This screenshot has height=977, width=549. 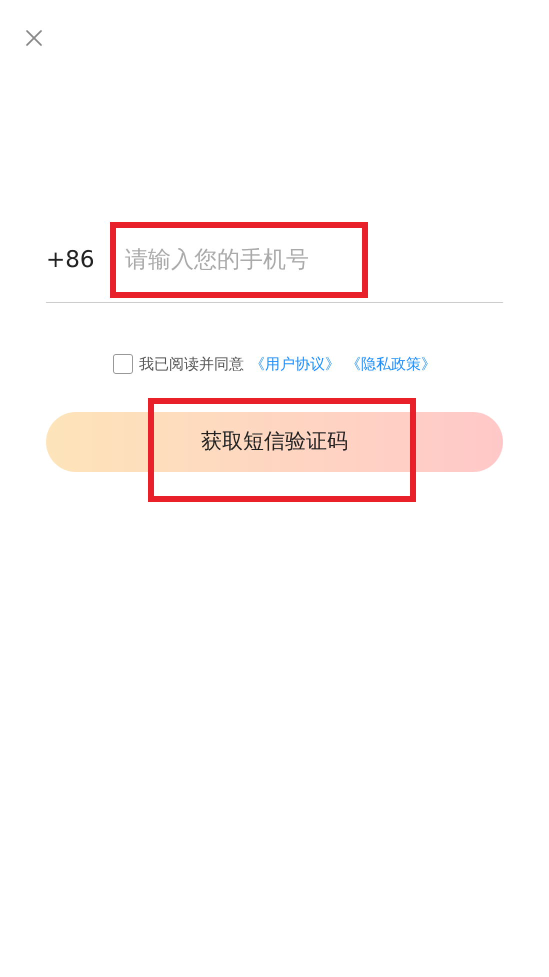 What do you see at coordinates (191, 364) in the screenshot?
I see `agreement-text: 我已阅读并同意` at bounding box center [191, 364].